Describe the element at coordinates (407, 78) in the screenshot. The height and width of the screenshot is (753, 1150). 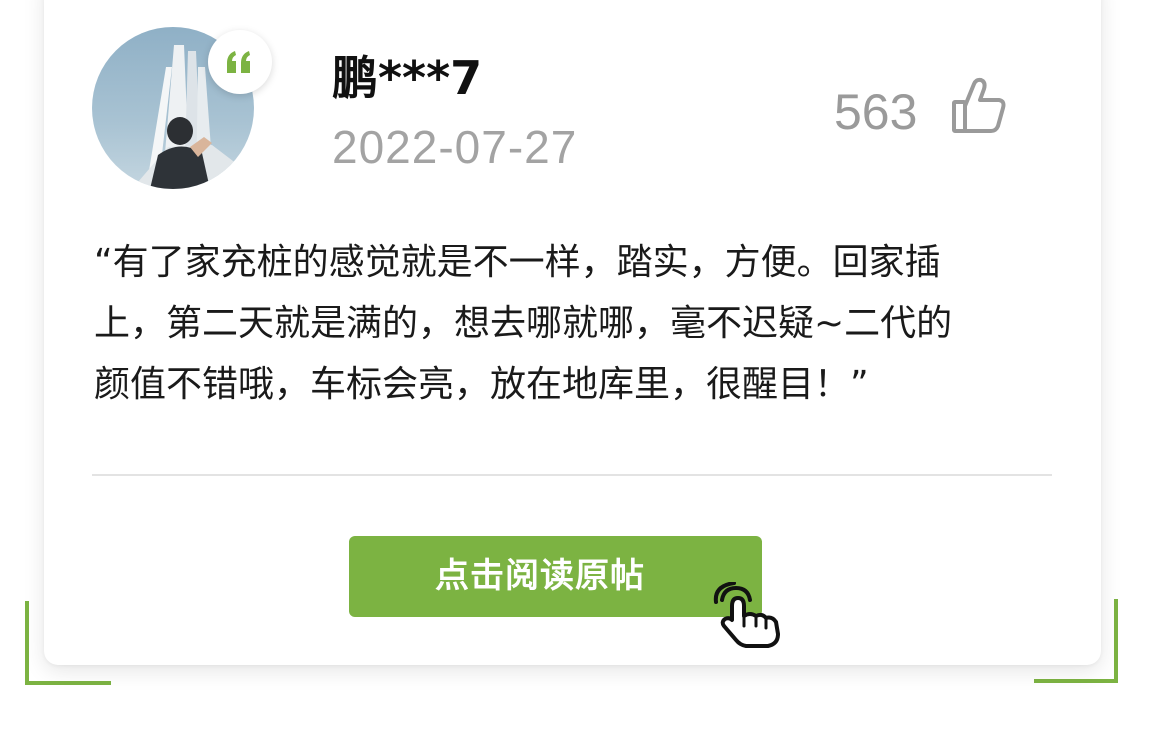
I see `reviewer-name: 鹏***7` at that location.